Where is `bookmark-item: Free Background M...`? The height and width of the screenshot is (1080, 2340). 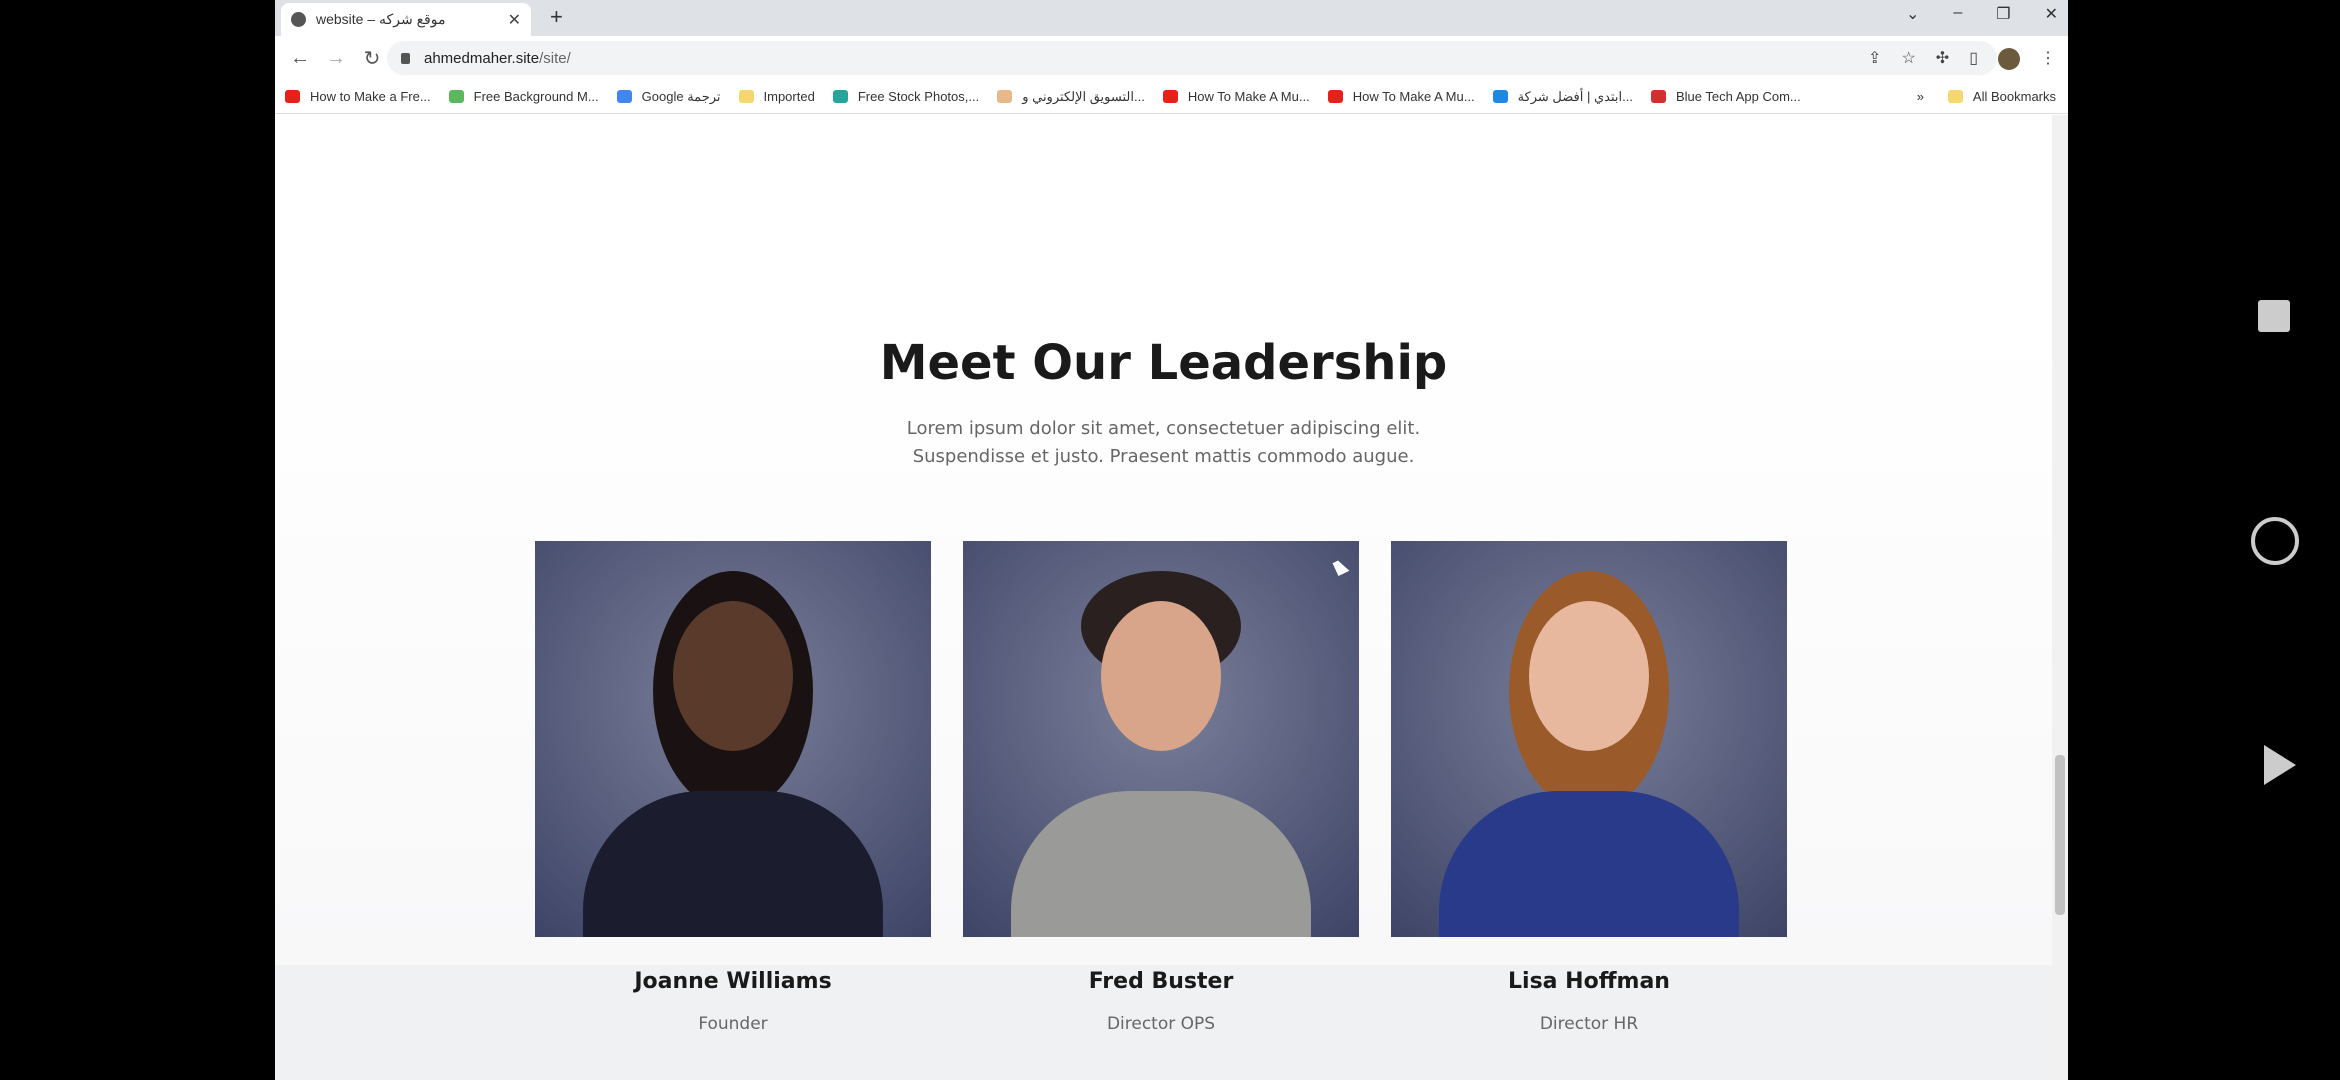 bookmark-item: Free Background M... is located at coordinates (523, 96).